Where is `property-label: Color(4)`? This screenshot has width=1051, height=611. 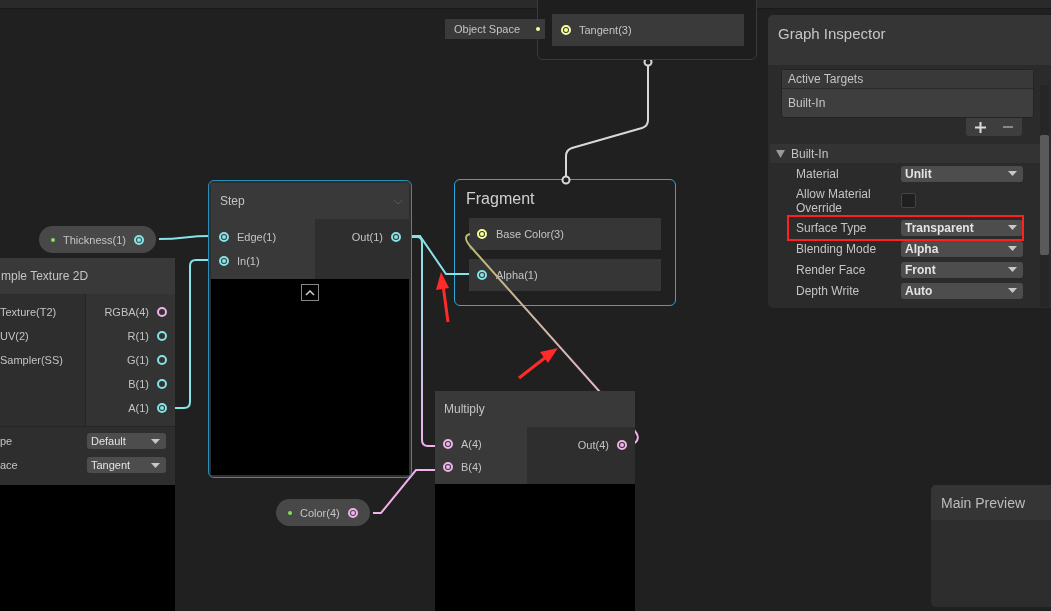 property-label: Color(4) is located at coordinates (320, 512).